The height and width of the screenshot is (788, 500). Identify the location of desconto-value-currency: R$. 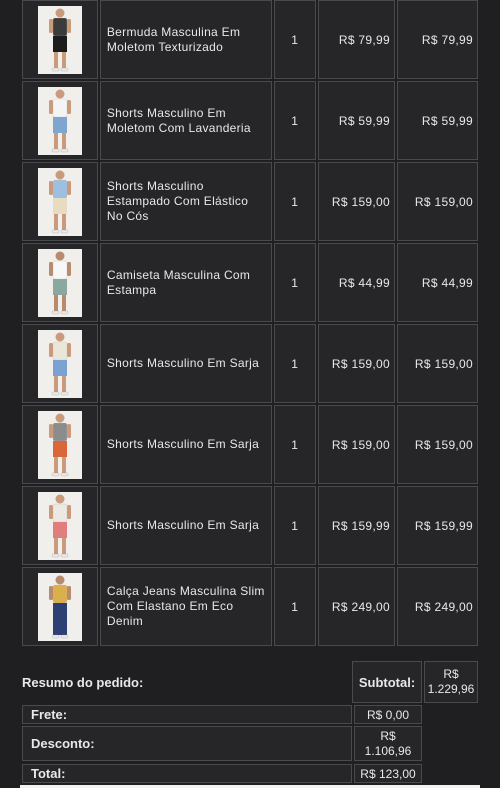
(388, 735).